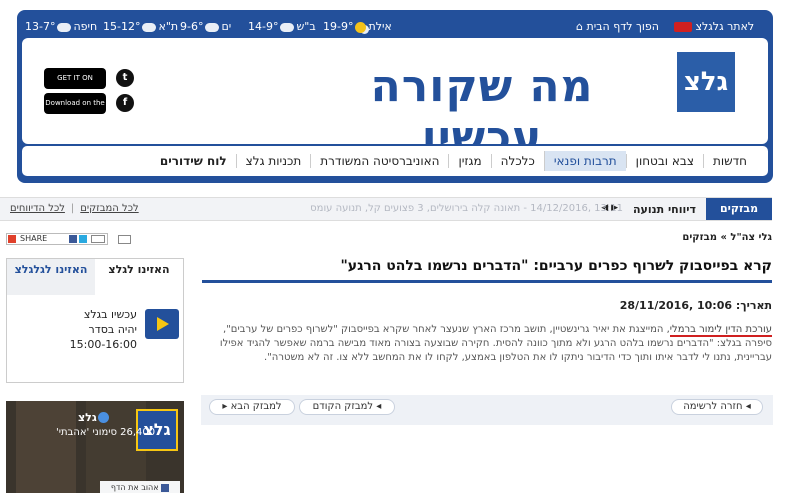 This screenshot has width=800, height=493. What do you see at coordinates (83, 239) in the screenshot?
I see `twitter-share-icon` at bounding box center [83, 239].